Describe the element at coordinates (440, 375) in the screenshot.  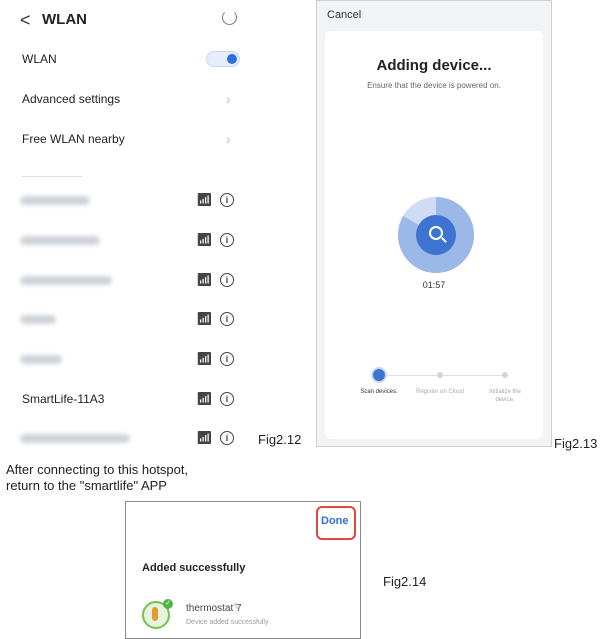
I see `step-dot-register` at that location.